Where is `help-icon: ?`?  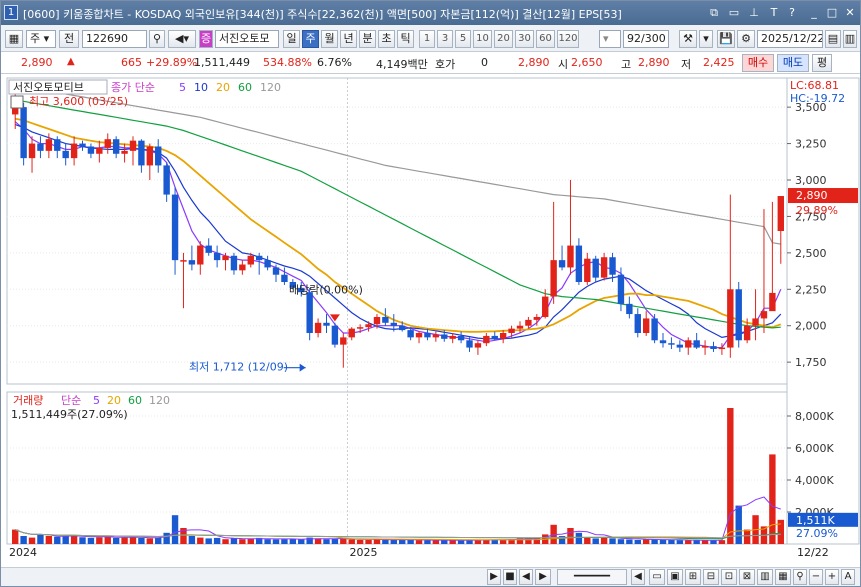 help-icon: ? is located at coordinates (792, 12).